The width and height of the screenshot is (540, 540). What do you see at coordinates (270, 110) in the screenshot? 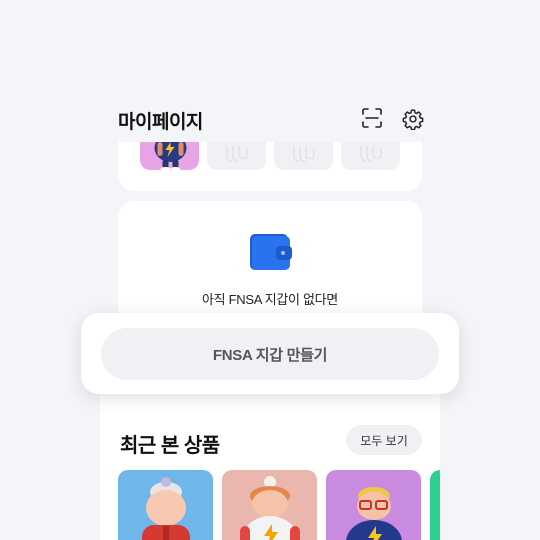
I see `app-header: 마이페이지` at bounding box center [270, 110].